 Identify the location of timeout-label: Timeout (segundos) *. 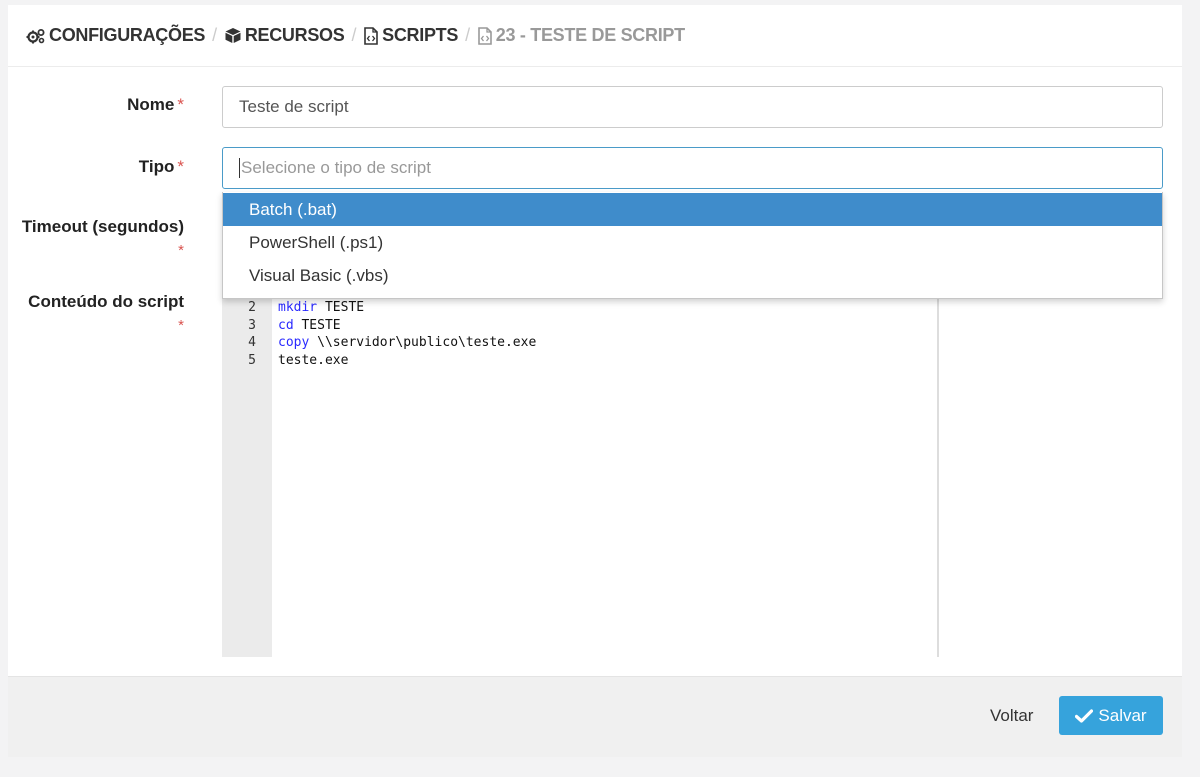
(103, 239).